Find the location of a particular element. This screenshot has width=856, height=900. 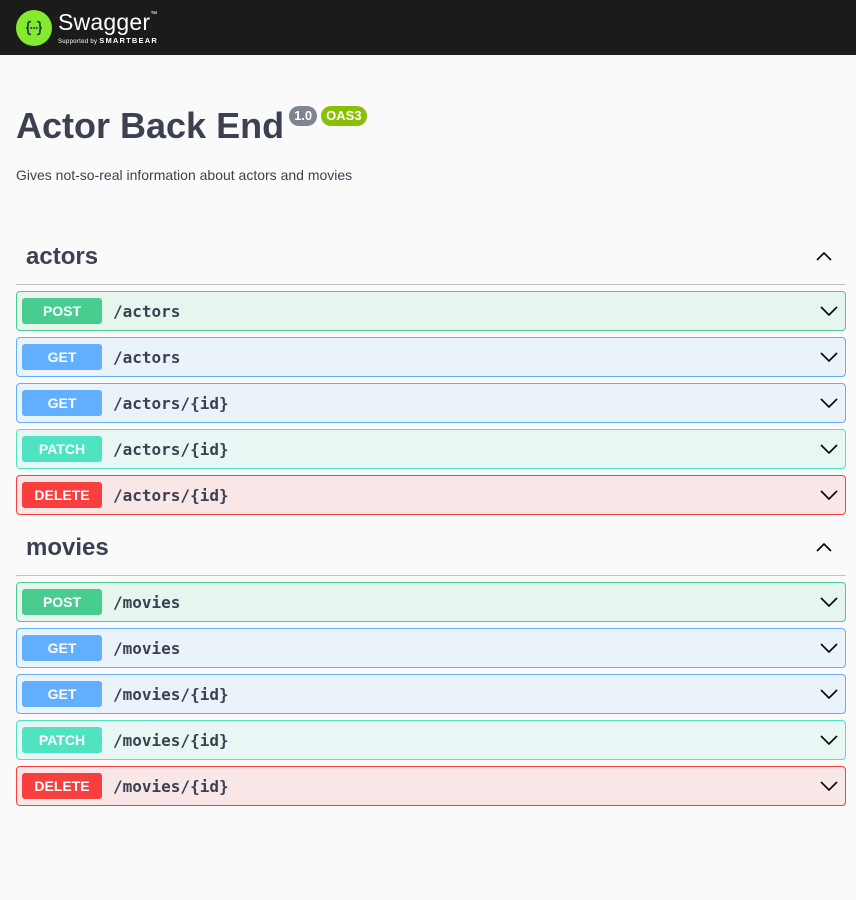

operation-post-movies: POST /movies is located at coordinates (431, 602).